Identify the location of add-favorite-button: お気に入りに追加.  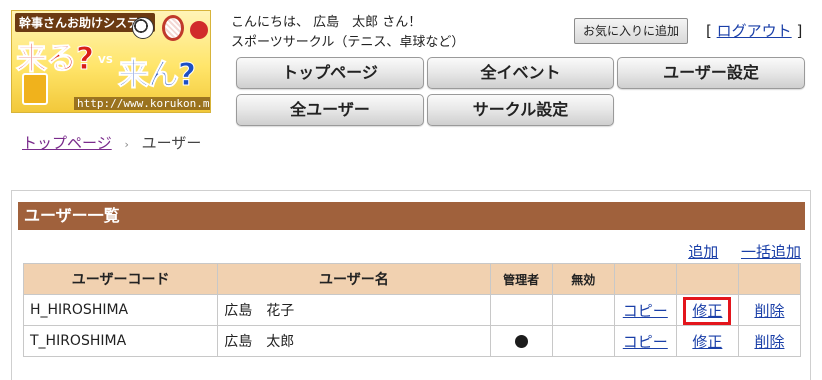
(631, 31).